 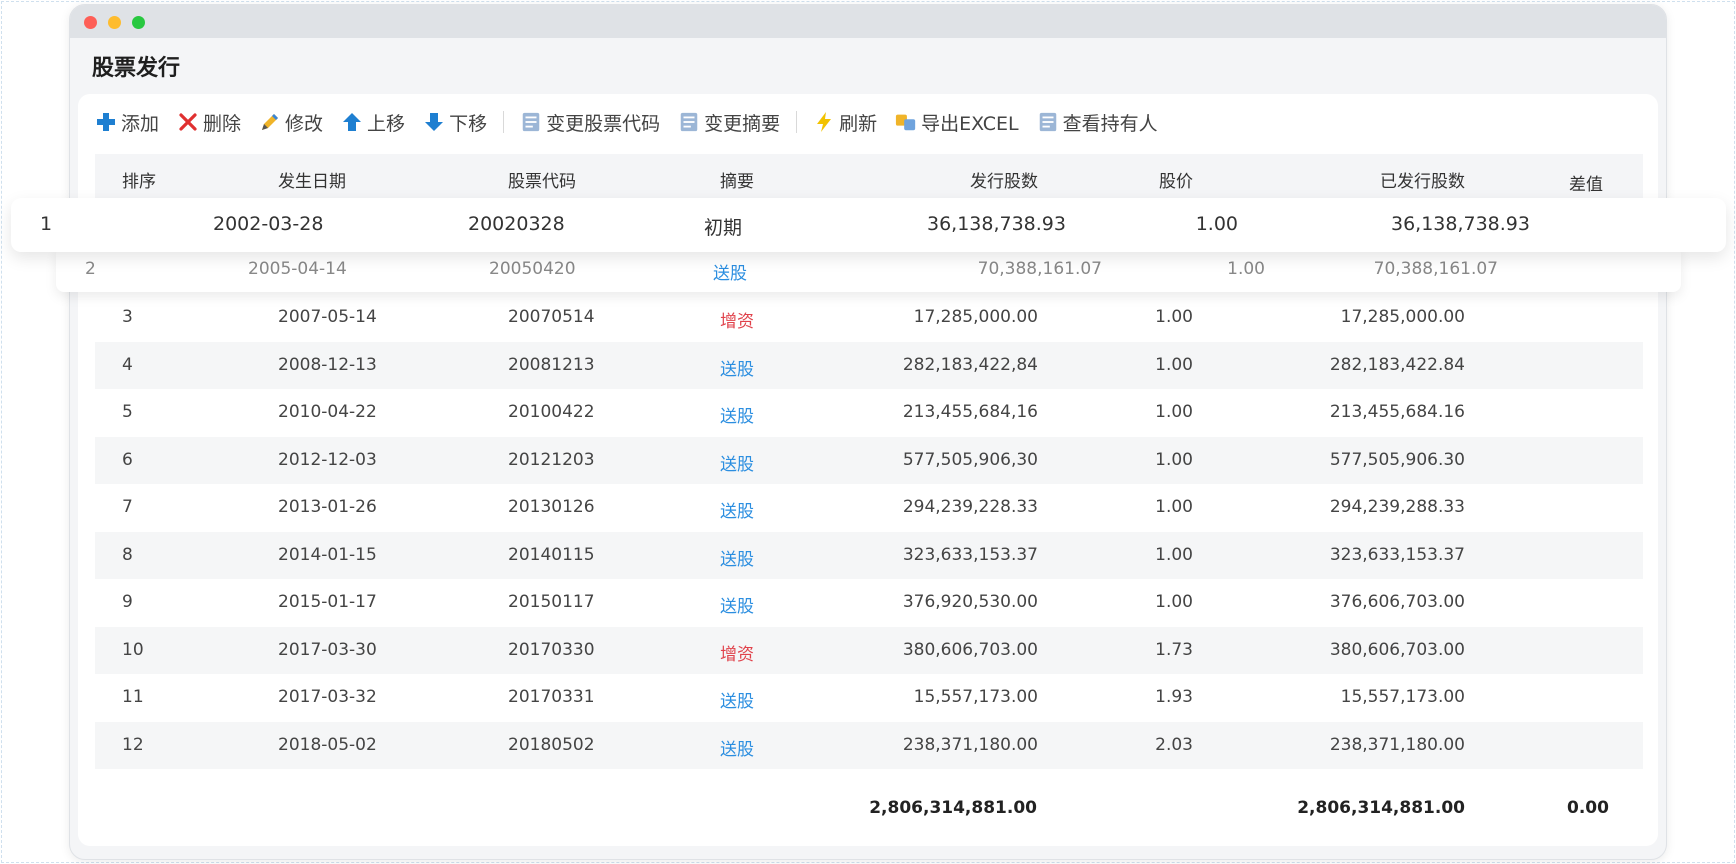 I want to click on cell-total: 15,557,173.00, so click(x=1402, y=697).